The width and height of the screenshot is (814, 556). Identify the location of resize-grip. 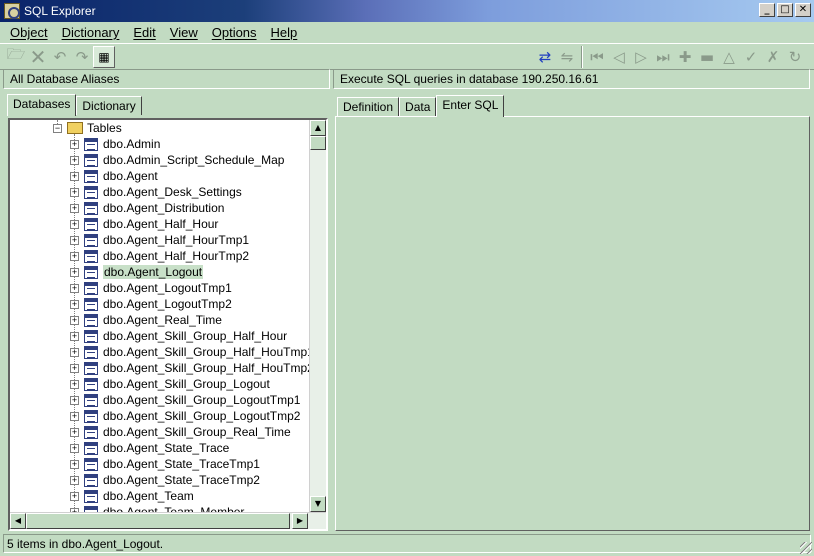
(806, 548).